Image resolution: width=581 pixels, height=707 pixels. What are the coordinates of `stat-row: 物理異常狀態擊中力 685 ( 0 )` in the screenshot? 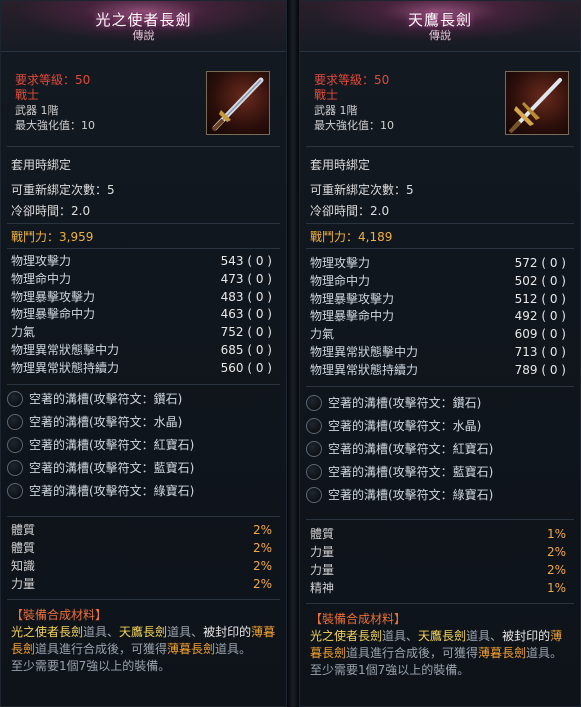 It's located at (141, 349).